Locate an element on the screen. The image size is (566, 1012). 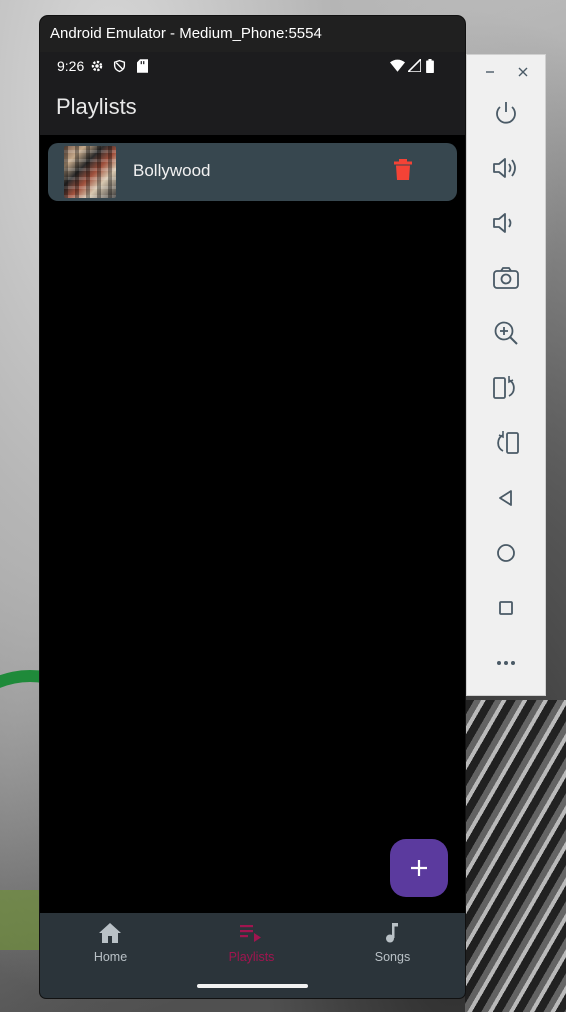
playlist-item: Bollywood is located at coordinates (252, 172).